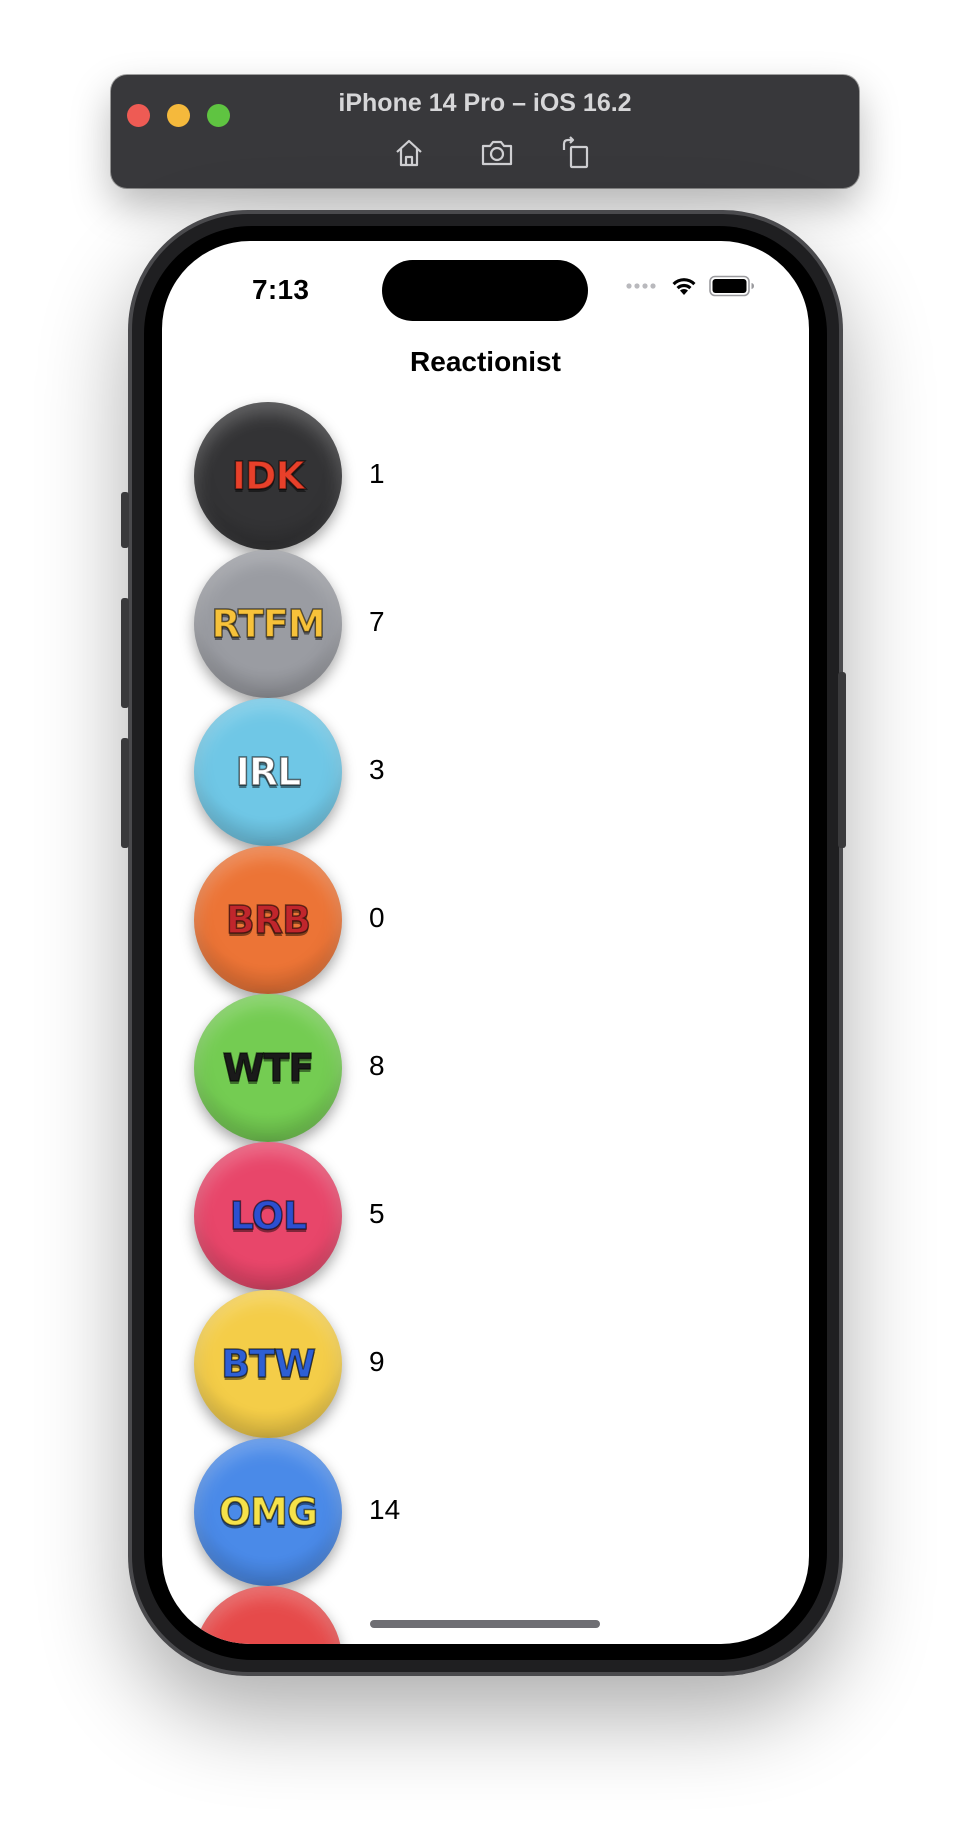  What do you see at coordinates (377, 1361) in the screenshot?
I see `reaction-count: 9` at bounding box center [377, 1361].